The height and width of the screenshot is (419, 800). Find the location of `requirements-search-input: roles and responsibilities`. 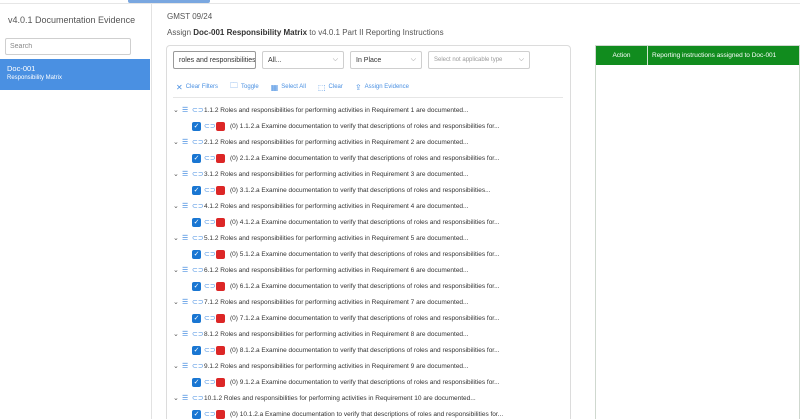

requirements-search-input: roles and responsibilities is located at coordinates (214, 60).